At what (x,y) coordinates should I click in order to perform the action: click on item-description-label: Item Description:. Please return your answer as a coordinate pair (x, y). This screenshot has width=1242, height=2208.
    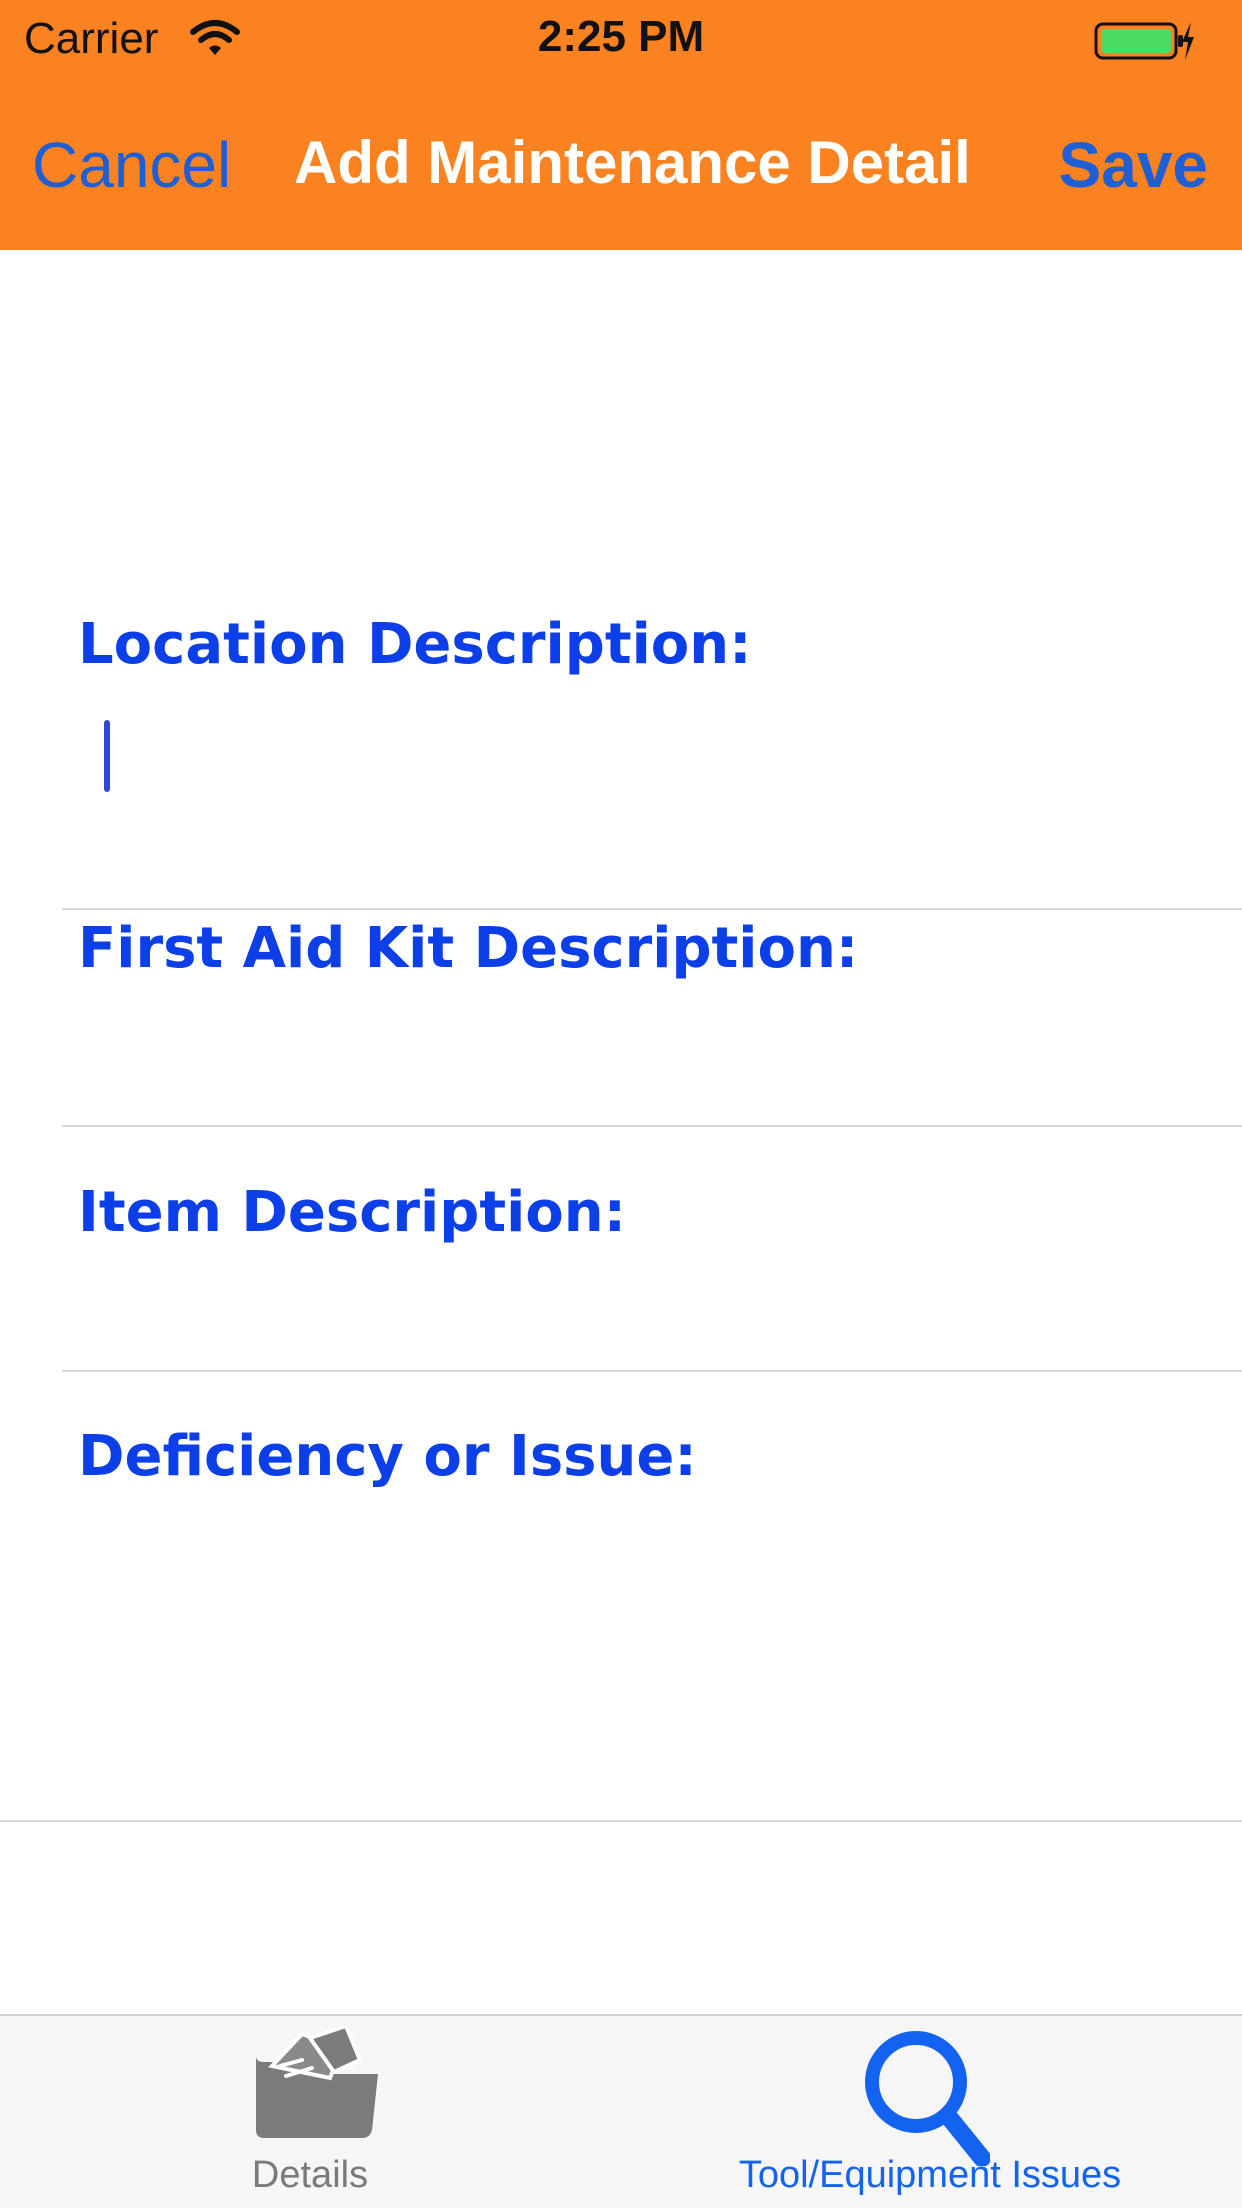
    Looking at the image, I should click on (352, 1212).